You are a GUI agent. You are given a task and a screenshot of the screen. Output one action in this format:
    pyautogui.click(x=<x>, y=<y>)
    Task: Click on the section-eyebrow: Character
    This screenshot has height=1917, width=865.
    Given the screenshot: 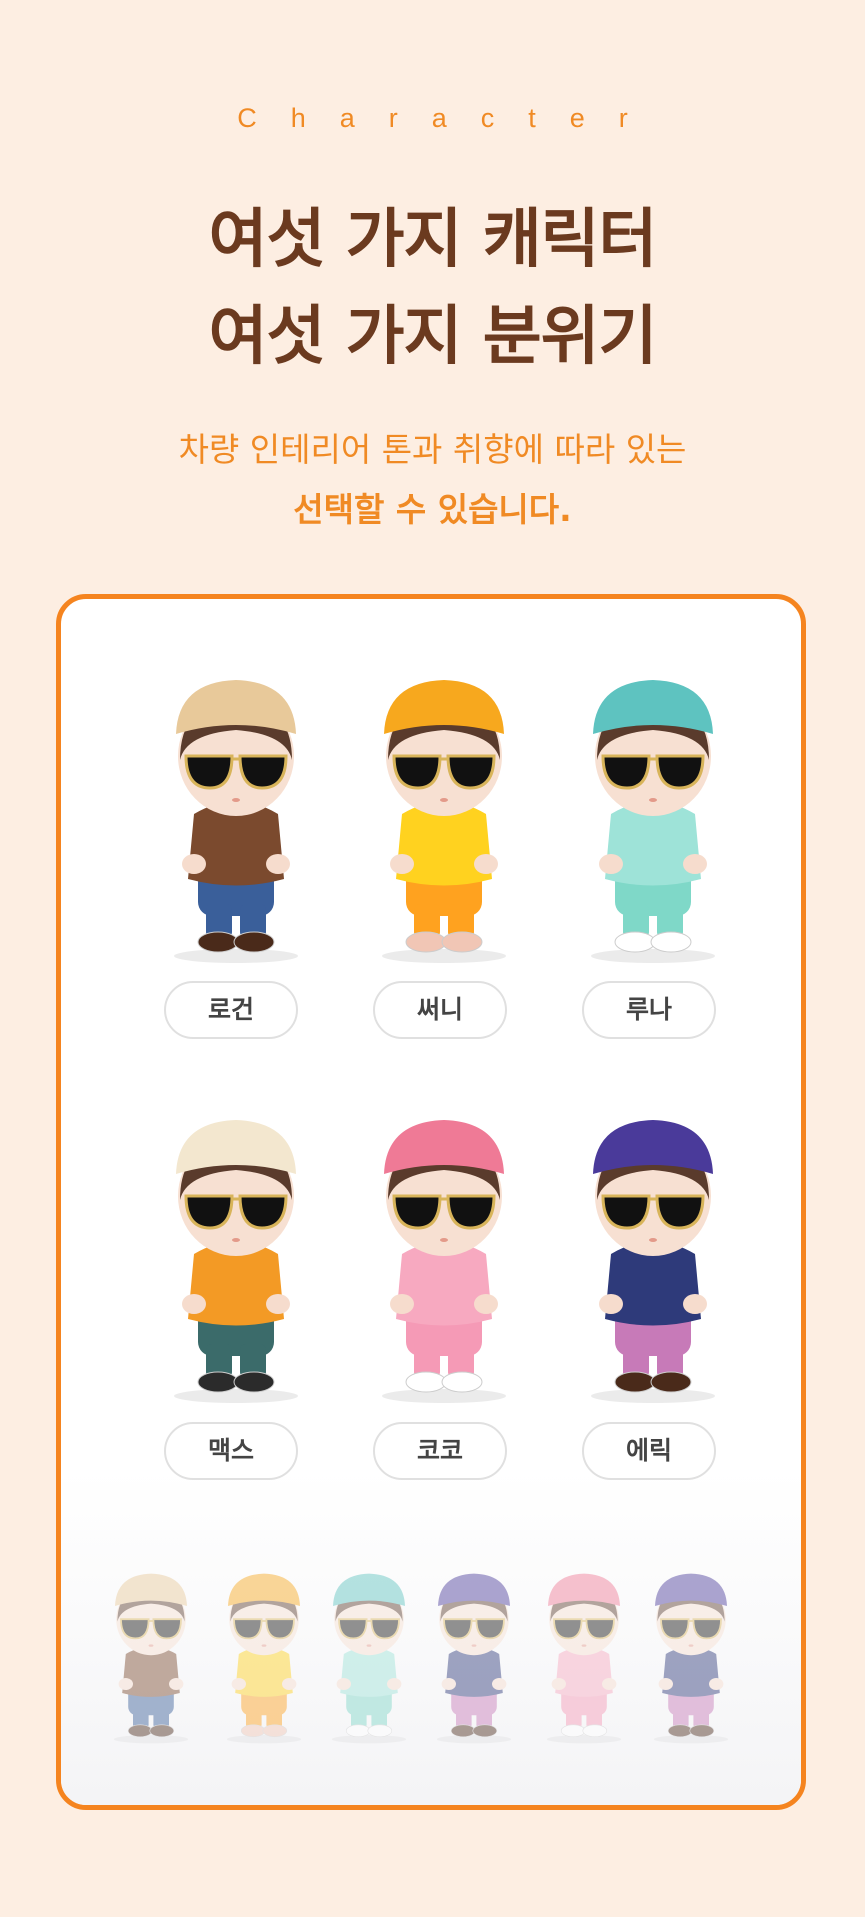 What is the action you would take?
    pyautogui.click(x=449, y=118)
    